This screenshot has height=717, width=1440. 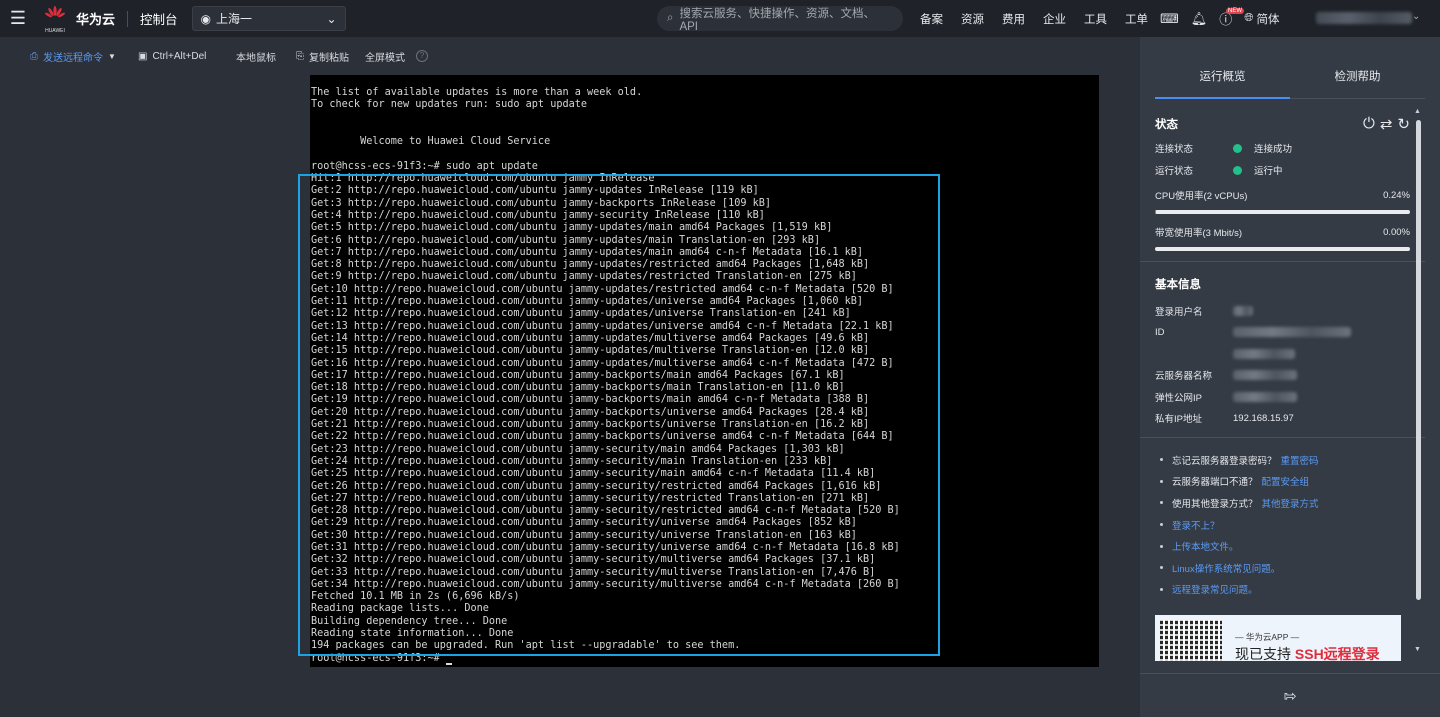 What do you see at coordinates (1174, 171) in the screenshot?
I see `running-status-label: 运行状态` at bounding box center [1174, 171].